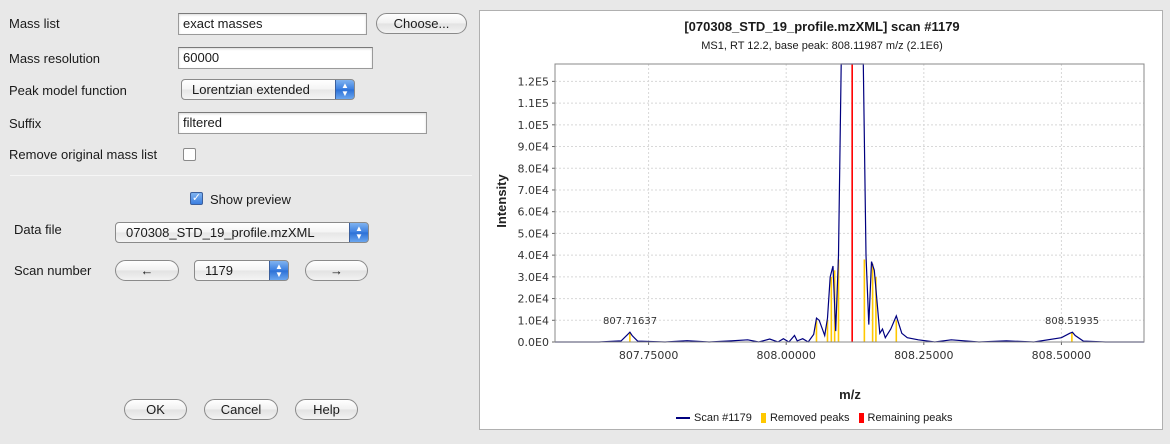  I want to click on legend-remaining: Remaining peaks, so click(910, 418).